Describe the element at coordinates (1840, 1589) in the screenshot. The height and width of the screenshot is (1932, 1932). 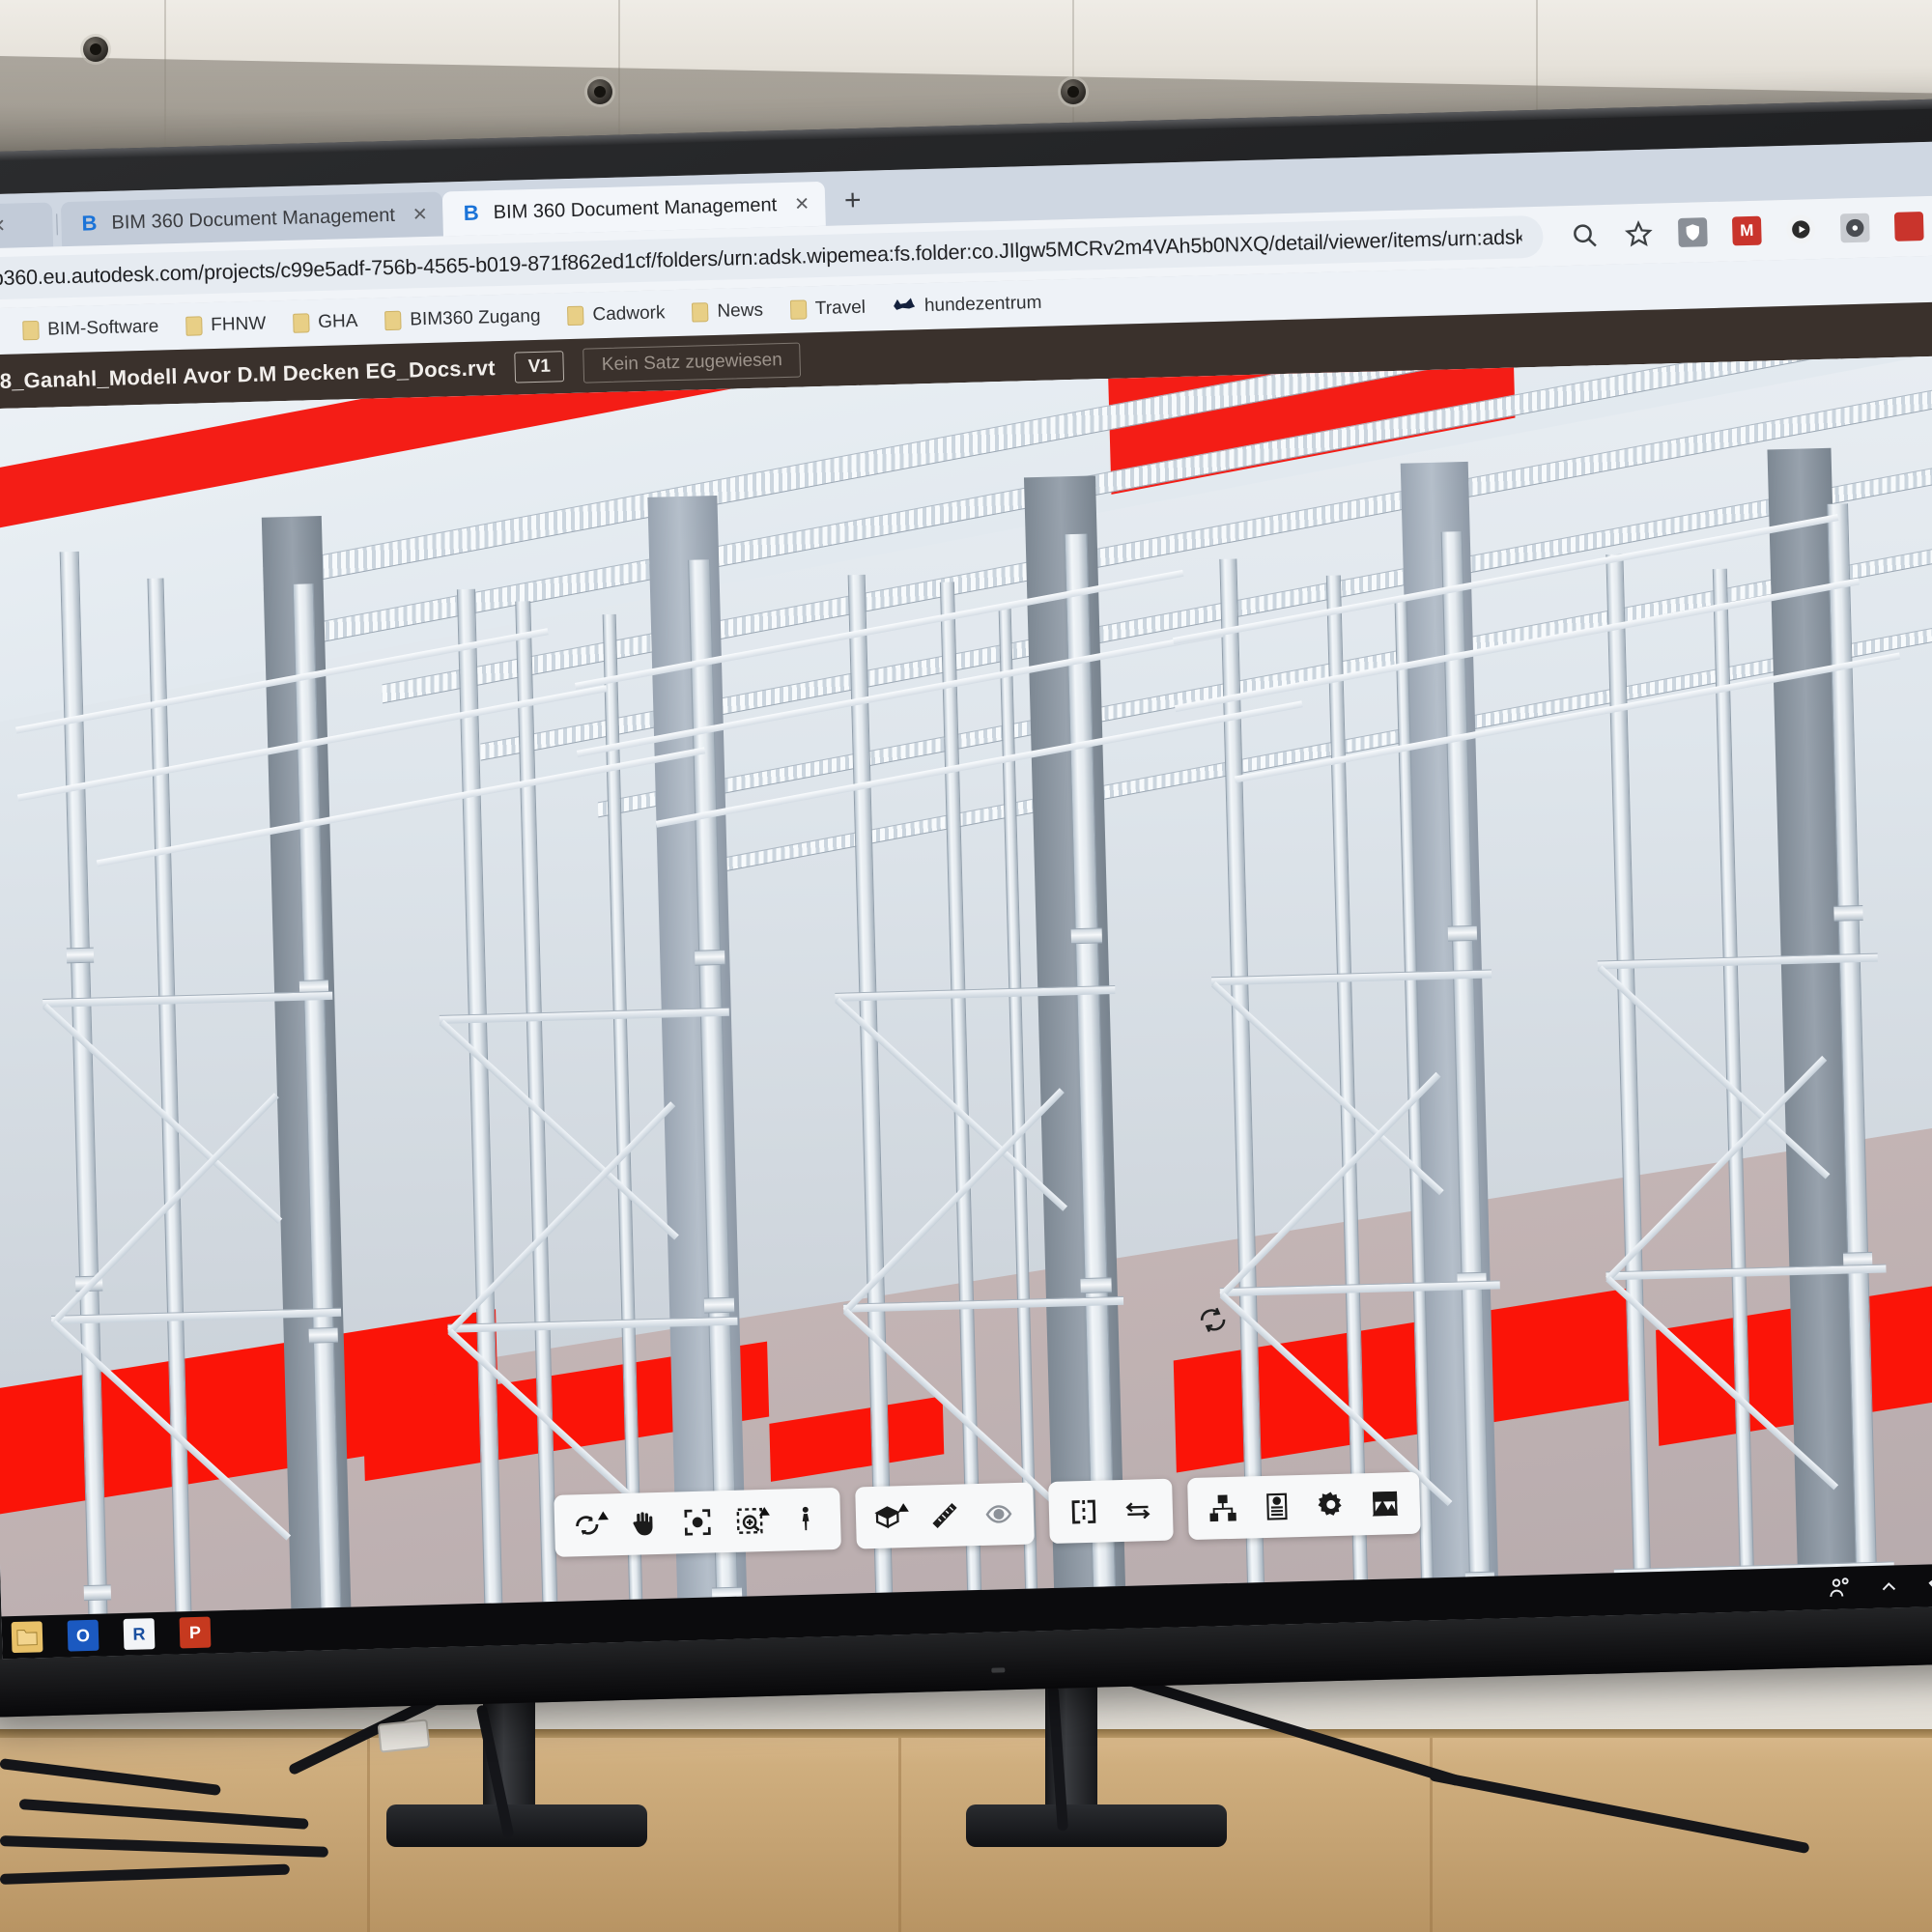
I see `people-share-icon` at that location.